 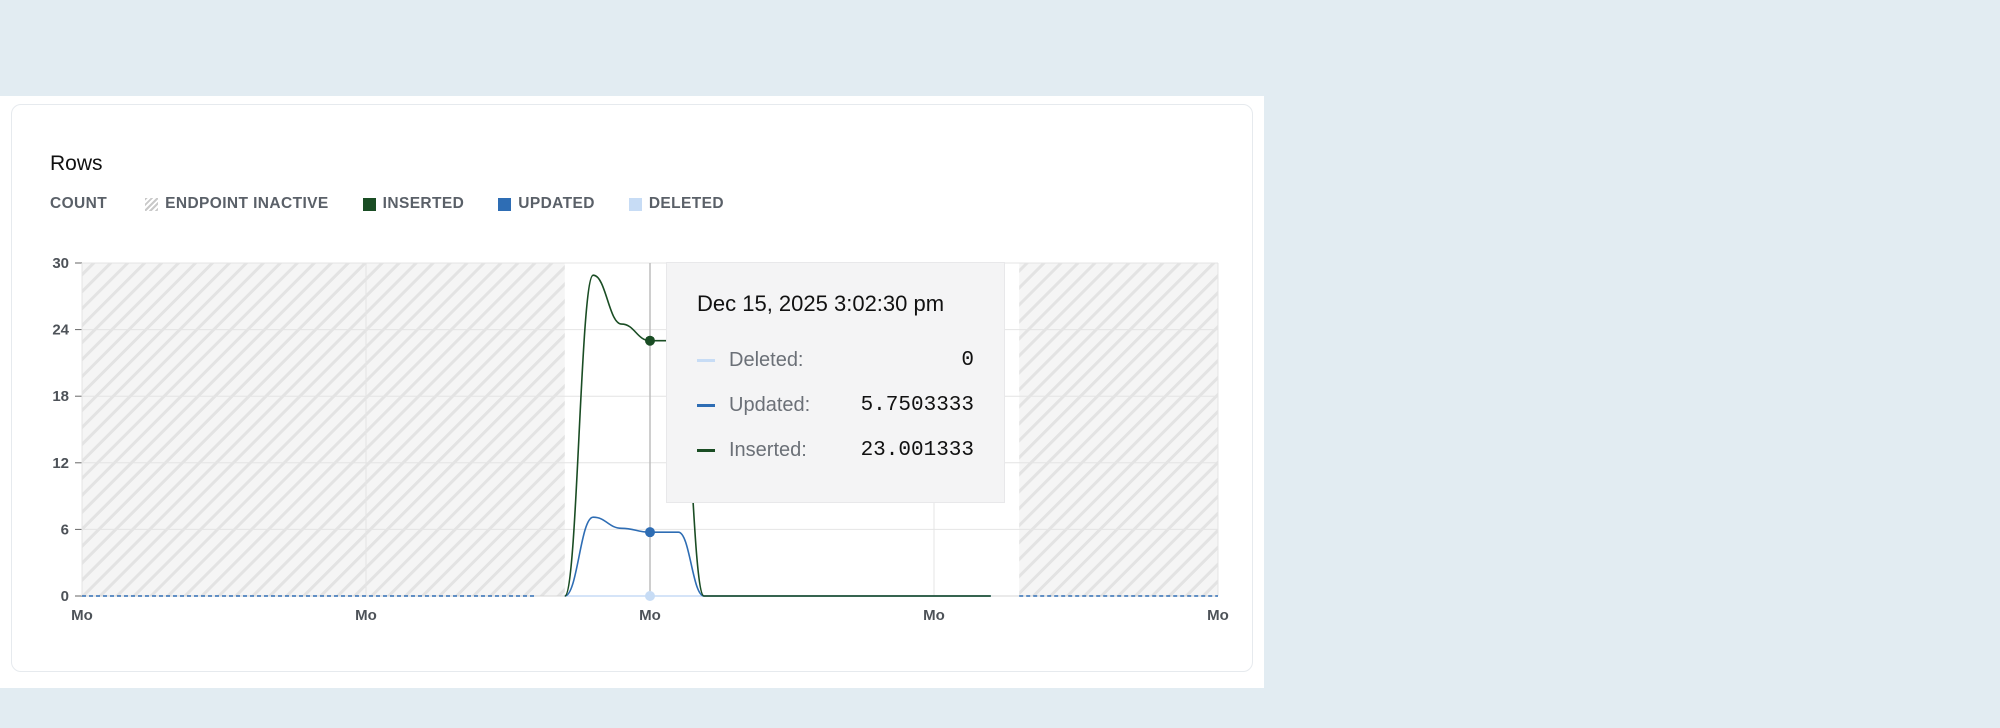 I want to click on y-tick-label: 24, so click(x=60, y=330).